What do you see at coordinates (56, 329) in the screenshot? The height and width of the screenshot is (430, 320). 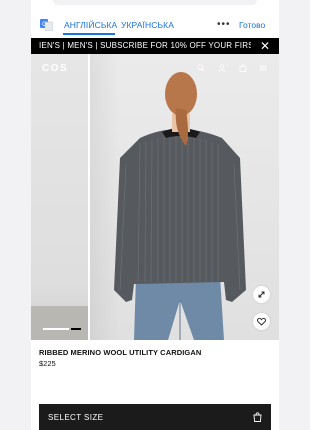 I see `carousel-indicator-active` at bounding box center [56, 329].